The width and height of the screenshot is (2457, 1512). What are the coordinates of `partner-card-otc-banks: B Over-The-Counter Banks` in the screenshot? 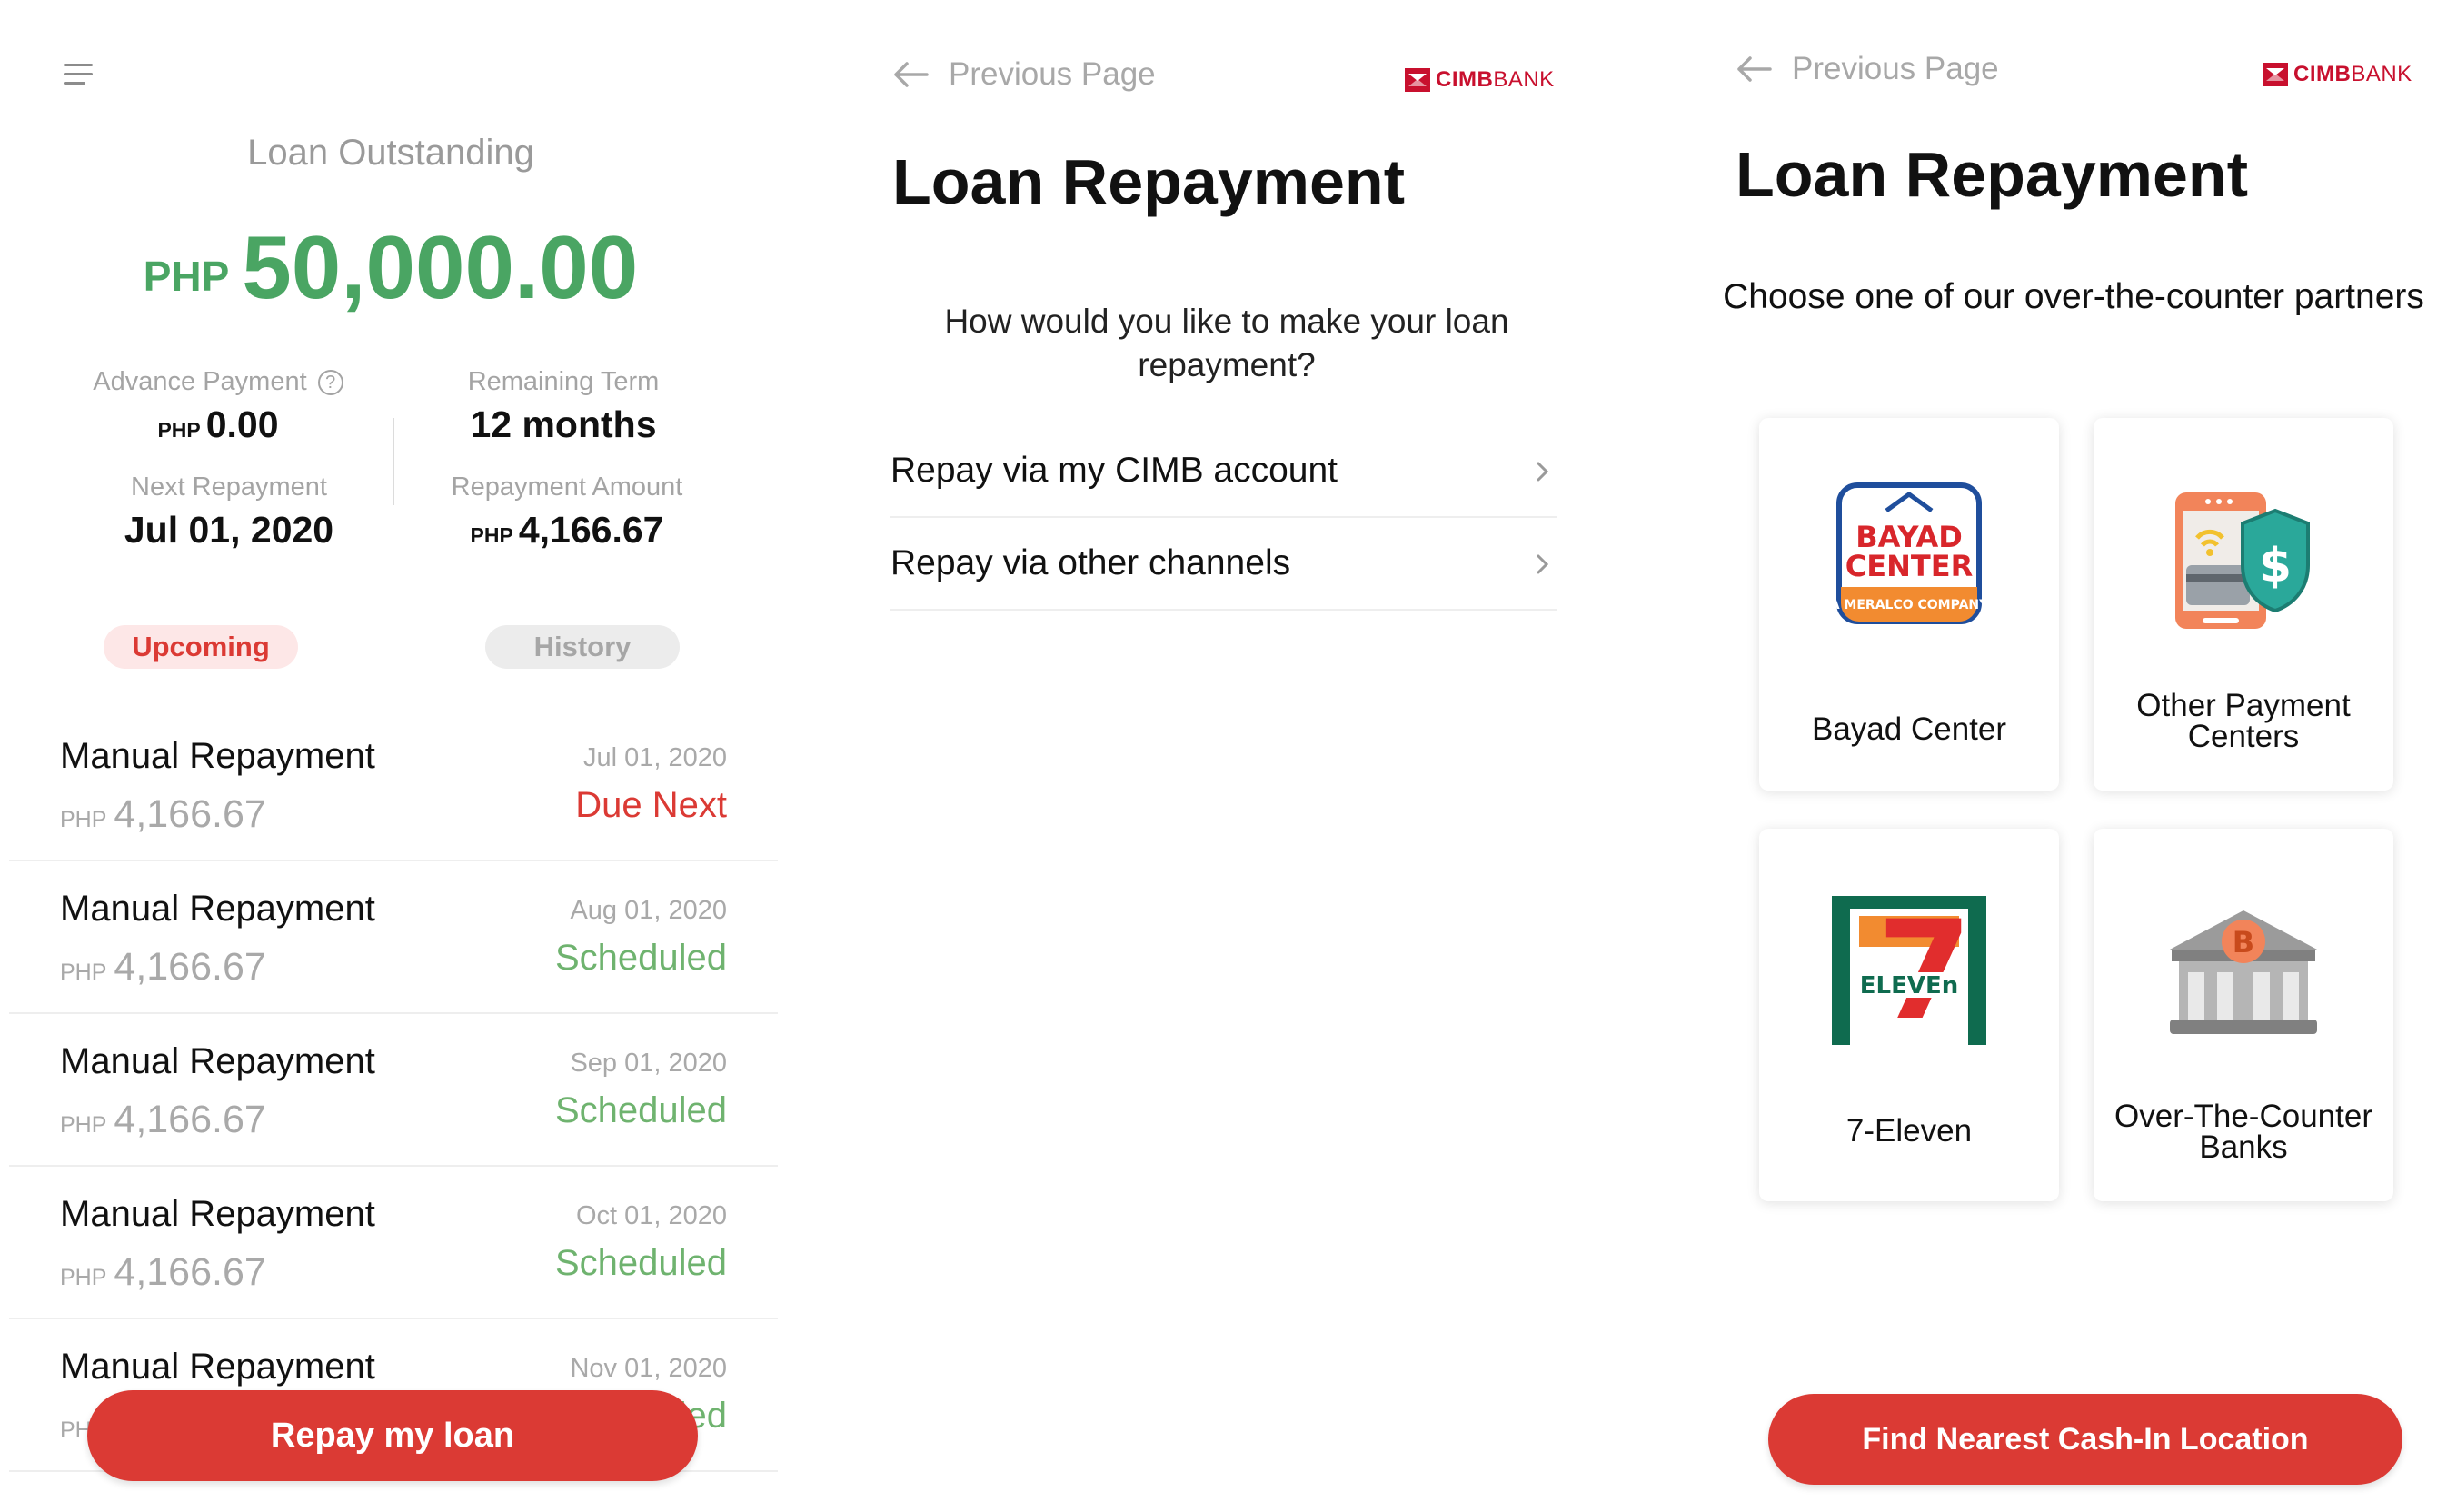 It's located at (2243, 1015).